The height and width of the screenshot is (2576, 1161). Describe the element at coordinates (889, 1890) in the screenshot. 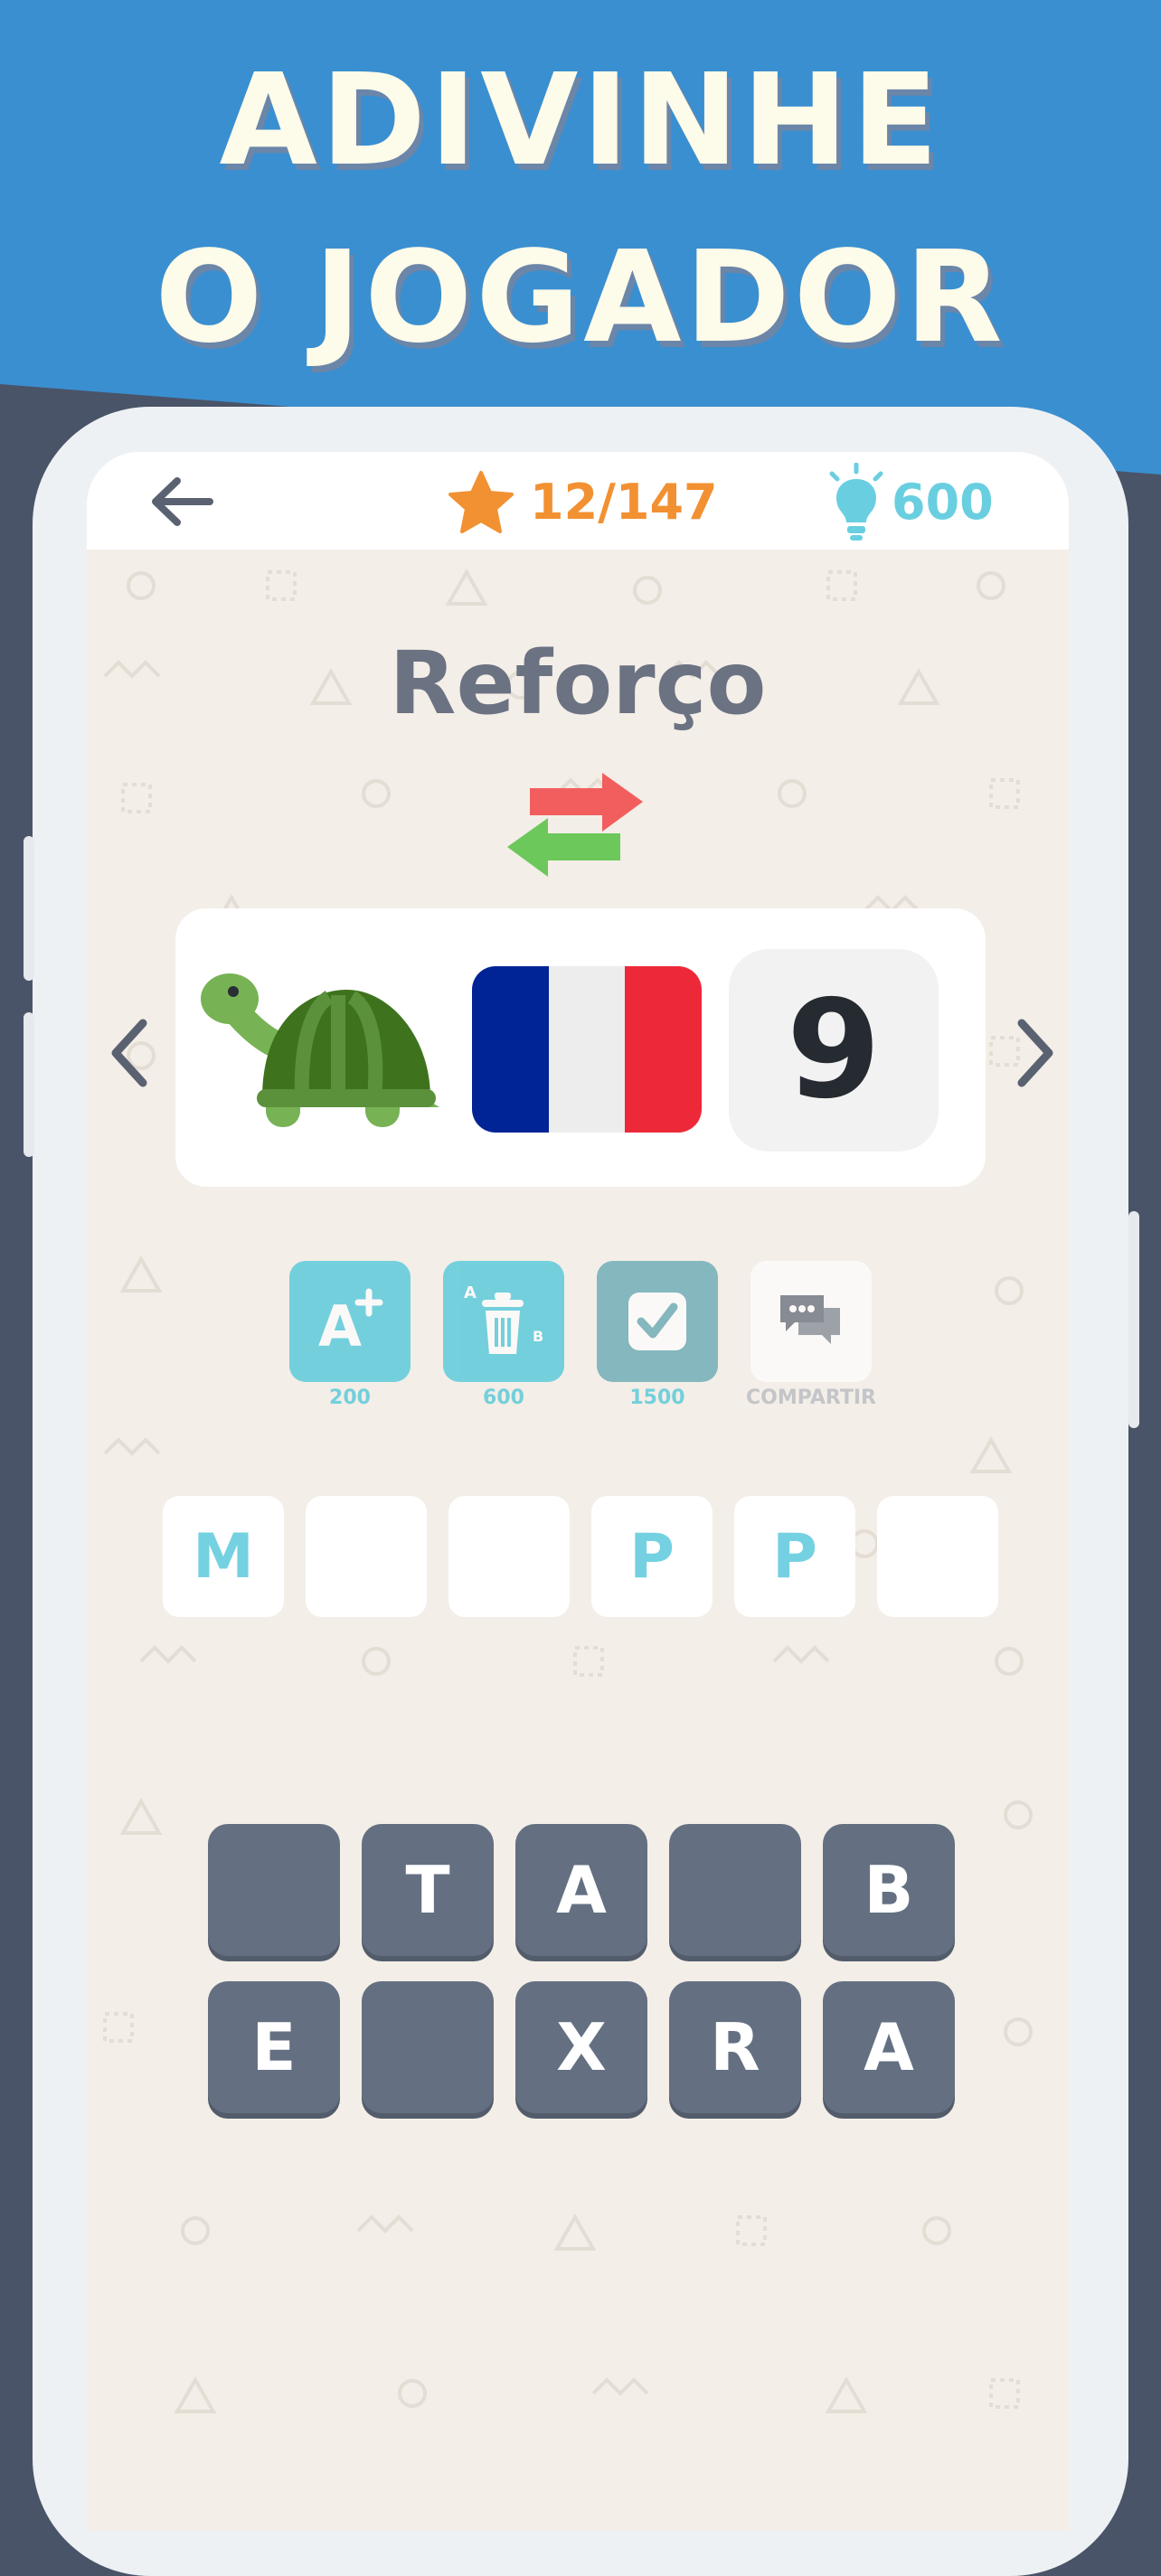

I see `letter-key: B` at that location.